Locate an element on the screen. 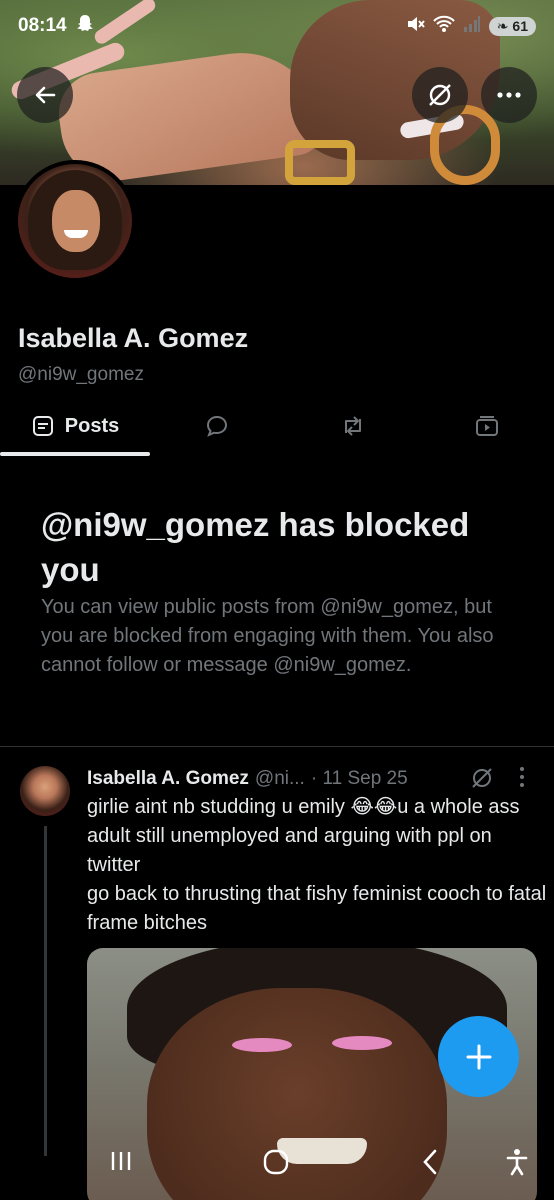  accessibility-icon is located at coordinates (517, 1162).